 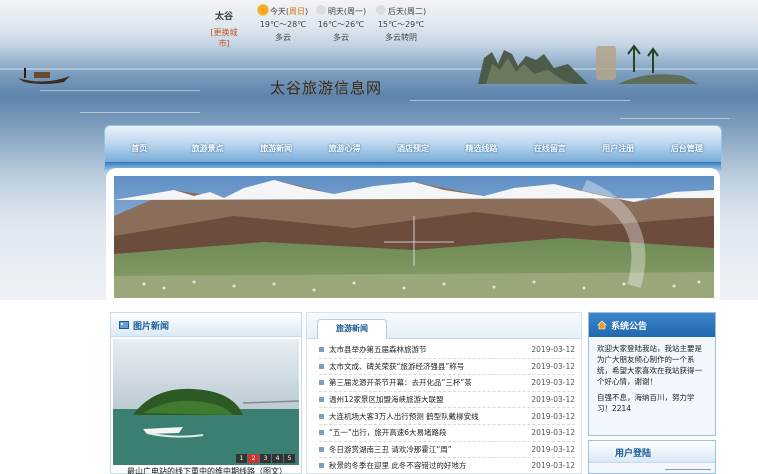 I want to click on day-desc: 多云转阴, so click(x=401, y=37).